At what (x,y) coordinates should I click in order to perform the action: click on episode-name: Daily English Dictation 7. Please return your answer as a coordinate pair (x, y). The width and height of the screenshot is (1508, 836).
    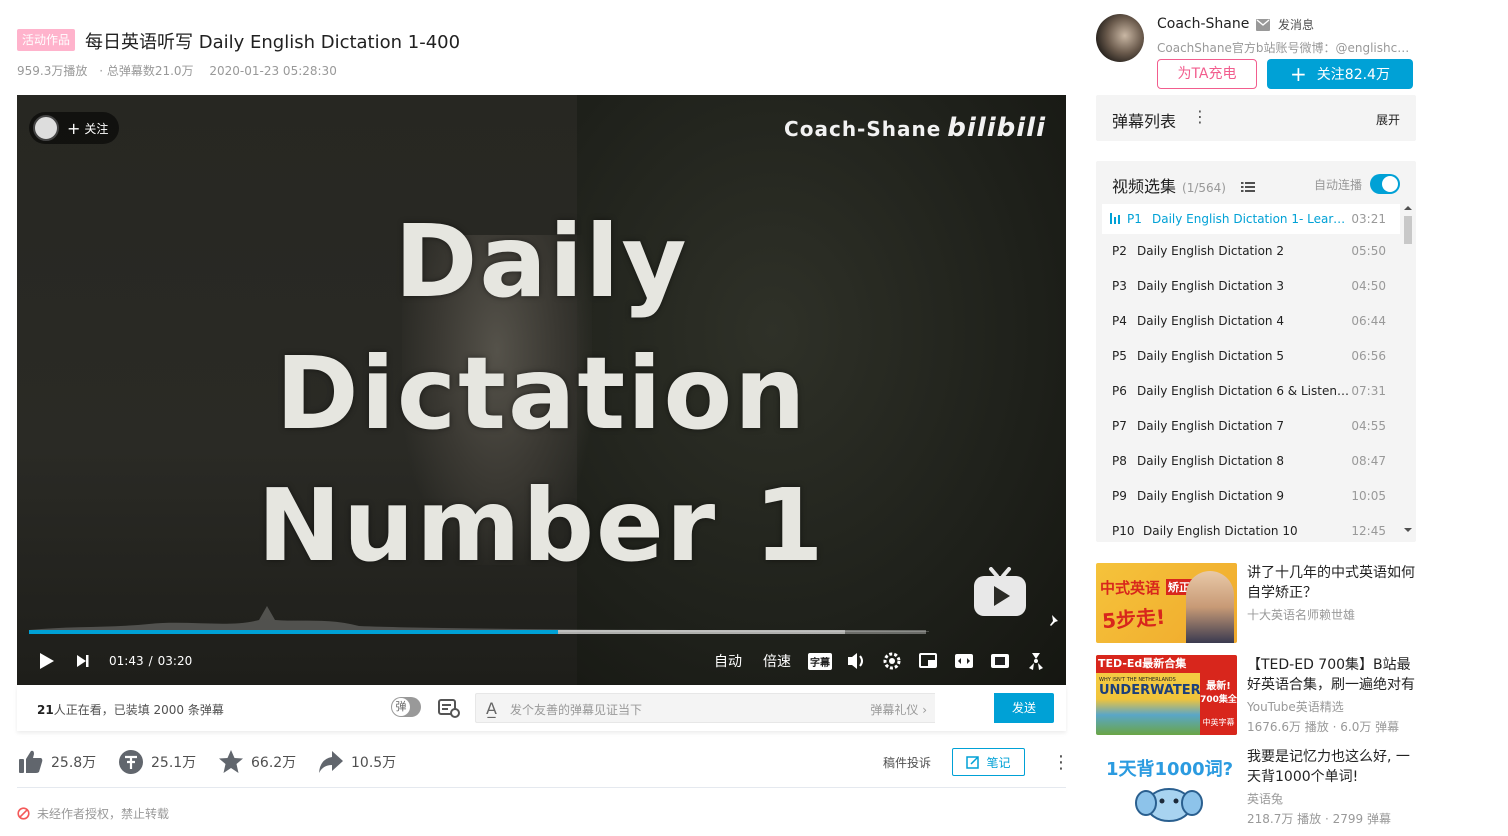
    Looking at the image, I should click on (1210, 426).